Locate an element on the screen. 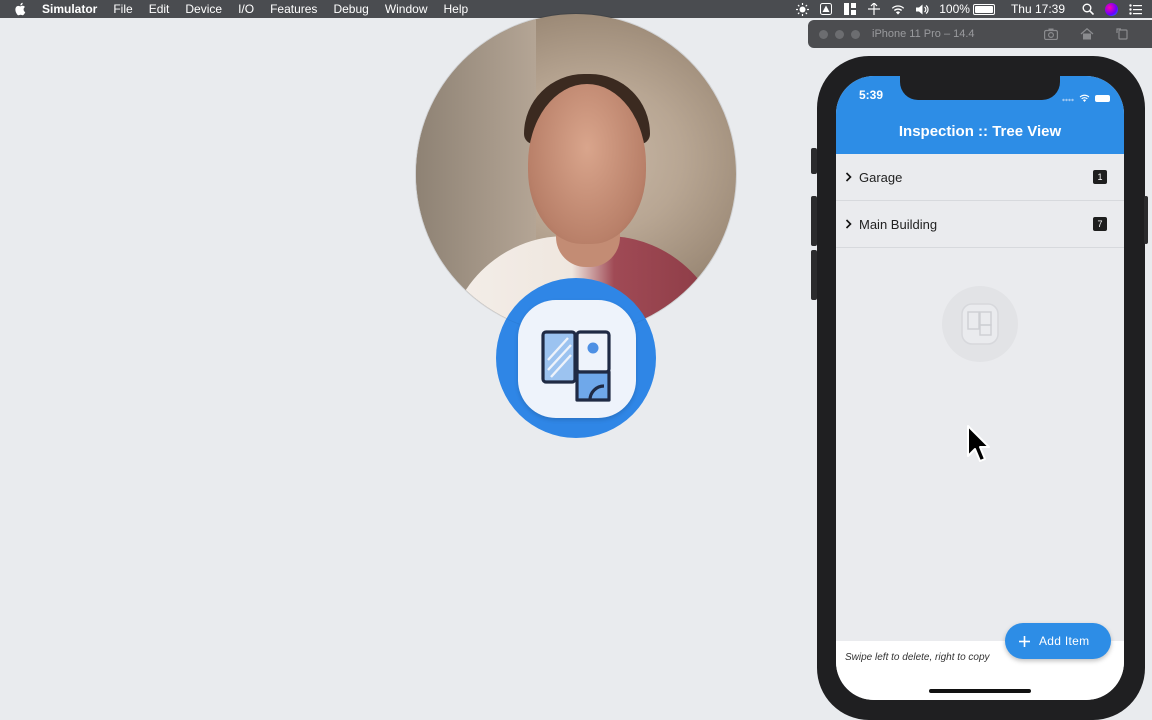  drive-icon is located at coordinates (826, 9).